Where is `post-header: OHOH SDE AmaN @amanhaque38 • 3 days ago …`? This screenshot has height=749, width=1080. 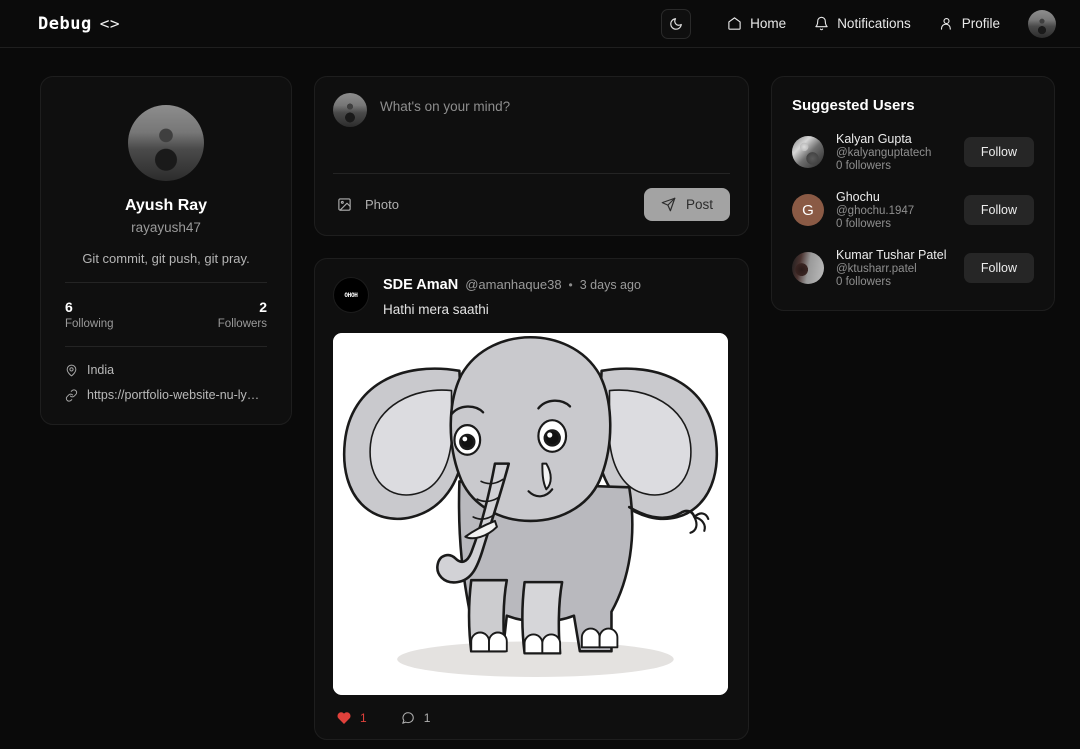
post-header: OHOH SDE AmaN @amanhaque38 • 3 days ago … is located at coordinates (531, 297).